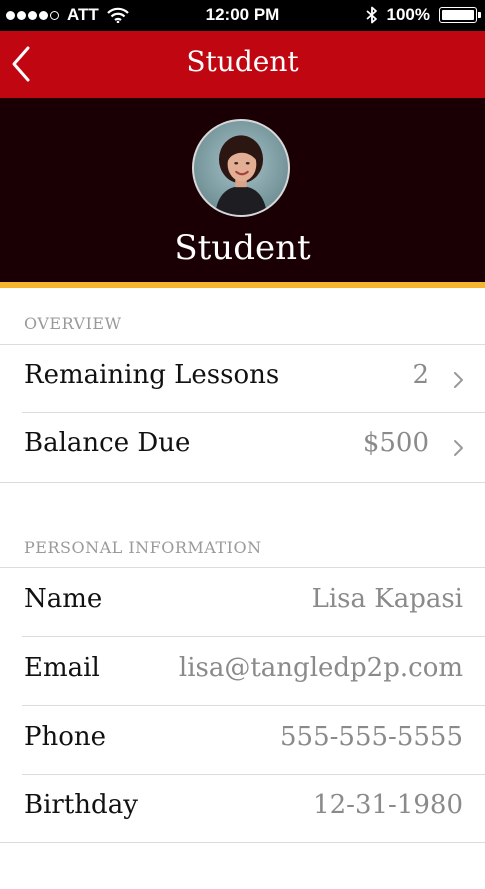 The height and width of the screenshot is (889, 485). What do you see at coordinates (107, 443) in the screenshot?
I see `row-label: Balance Due` at bounding box center [107, 443].